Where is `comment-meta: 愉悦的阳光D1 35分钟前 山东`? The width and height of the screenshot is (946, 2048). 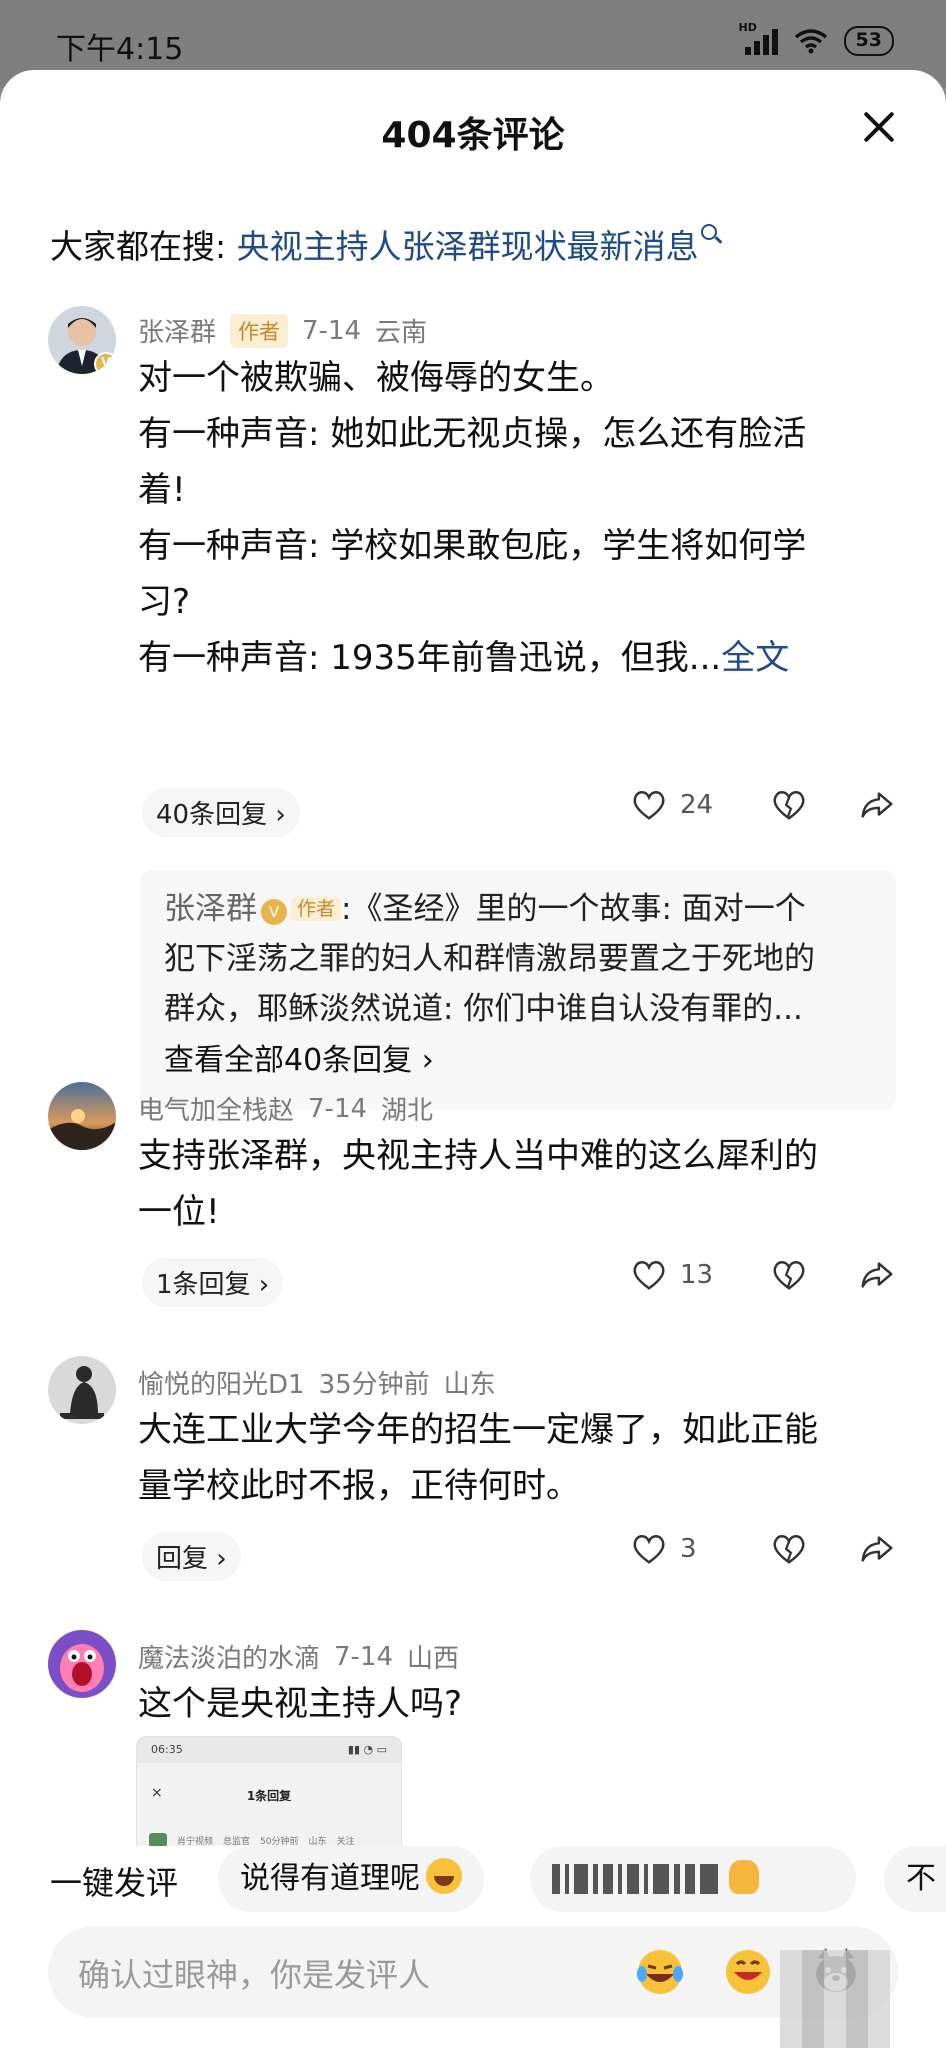
comment-meta: 愉悦的阳光D1 35分钟前 山东 is located at coordinates (317, 1382).